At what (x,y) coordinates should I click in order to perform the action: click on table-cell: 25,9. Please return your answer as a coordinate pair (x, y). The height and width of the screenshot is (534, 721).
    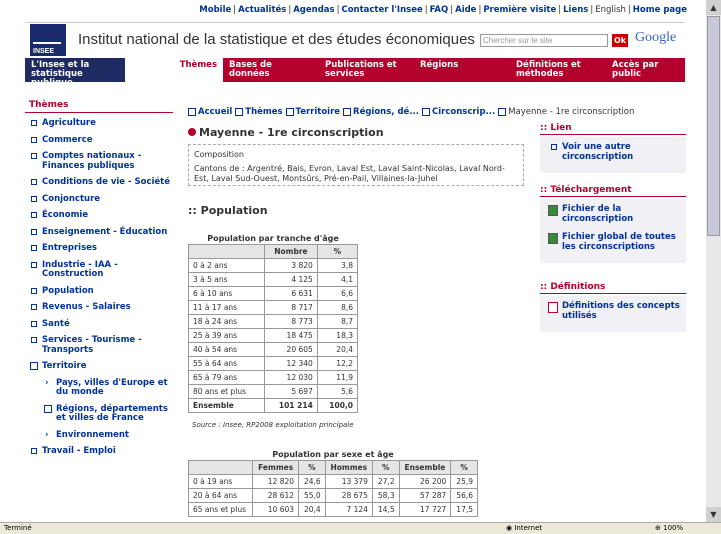
    Looking at the image, I should click on (464, 481).